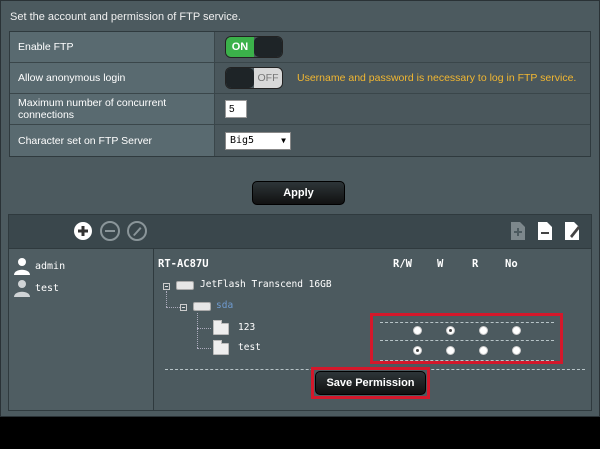  What do you see at coordinates (573, 231) in the screenshot?
I see `rename-icon` at bounding box center [573, 231].